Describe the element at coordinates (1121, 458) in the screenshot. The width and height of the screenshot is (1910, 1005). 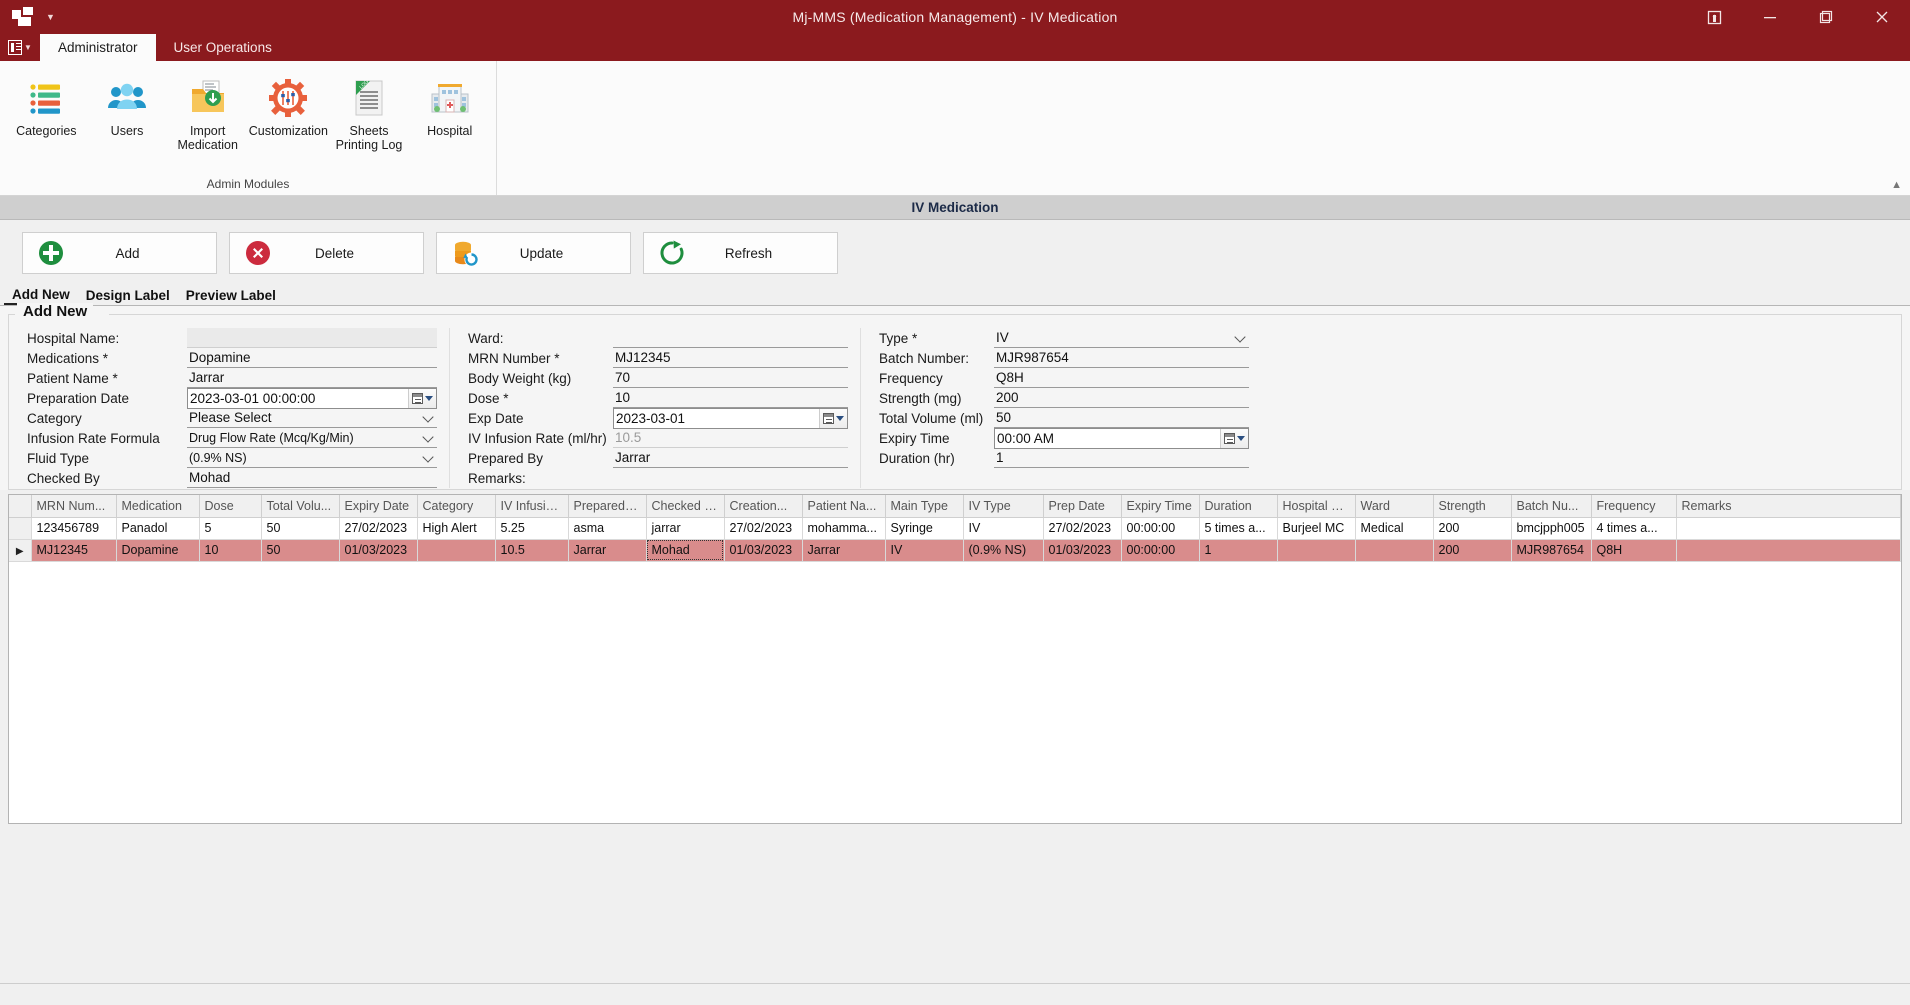
I see `duration-input` at that location.